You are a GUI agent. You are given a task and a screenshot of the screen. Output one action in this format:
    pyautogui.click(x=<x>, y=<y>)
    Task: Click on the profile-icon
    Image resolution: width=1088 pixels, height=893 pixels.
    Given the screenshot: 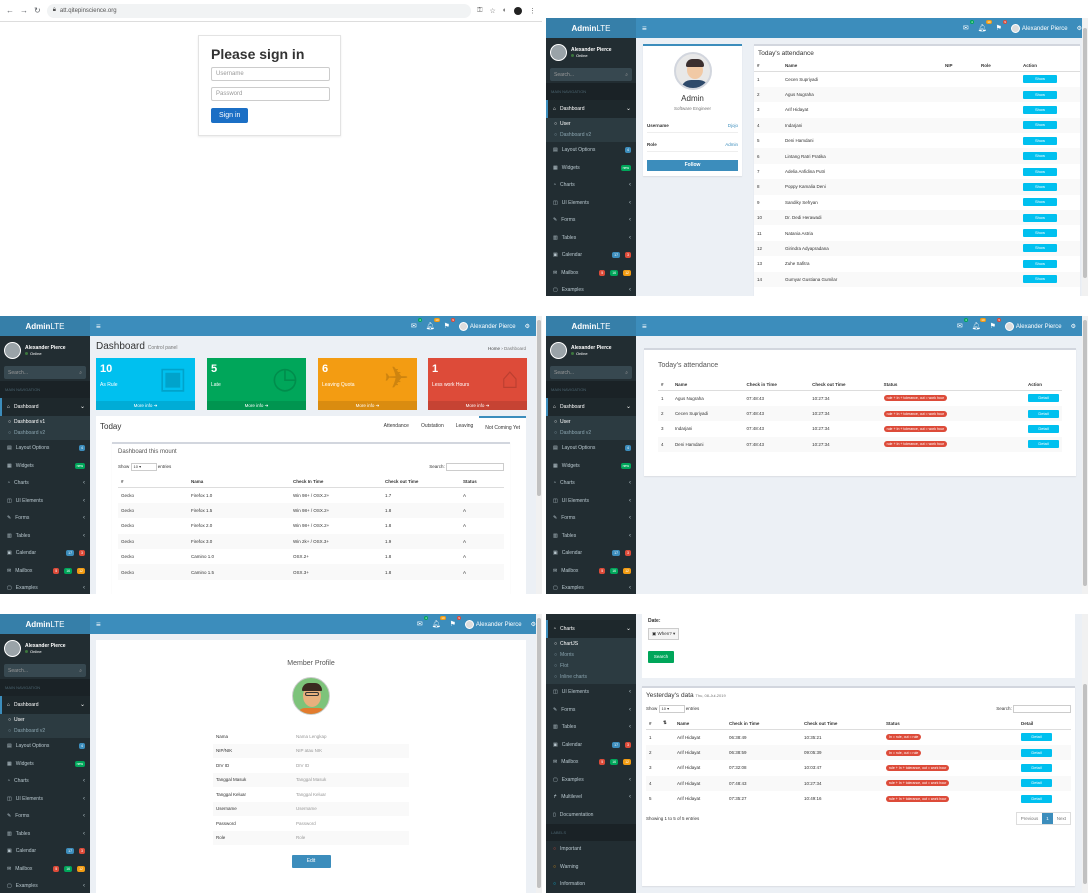 What is the action you would take?
    pyautogui.click(x=518, y=10)
    